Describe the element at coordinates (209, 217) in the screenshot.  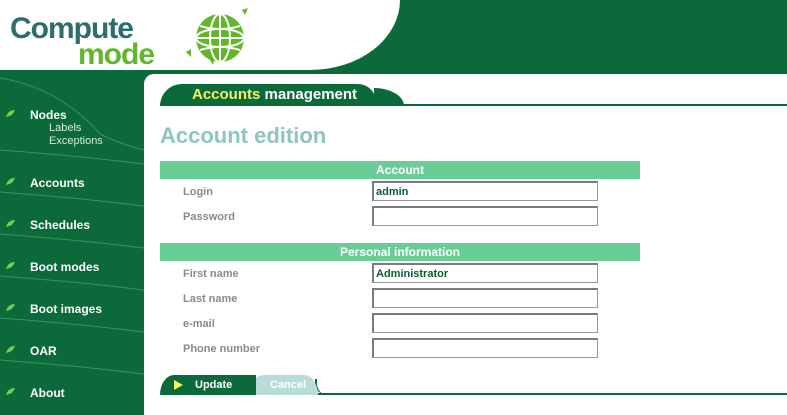
I see `password-label: Password` at that location.